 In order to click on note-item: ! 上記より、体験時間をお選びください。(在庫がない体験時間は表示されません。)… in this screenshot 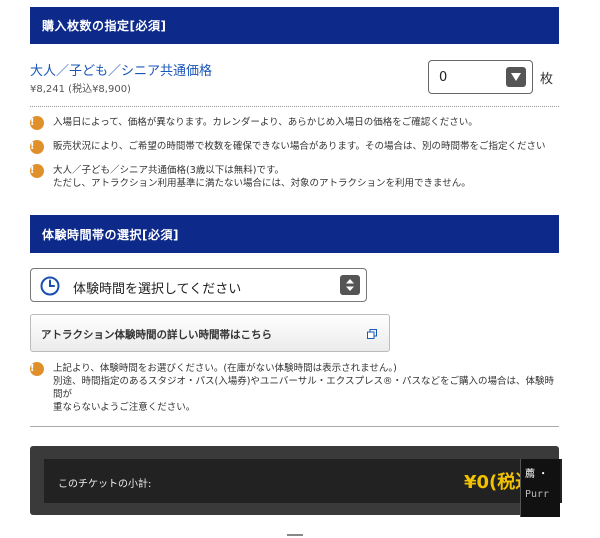, I will do `click(294, 388)`.